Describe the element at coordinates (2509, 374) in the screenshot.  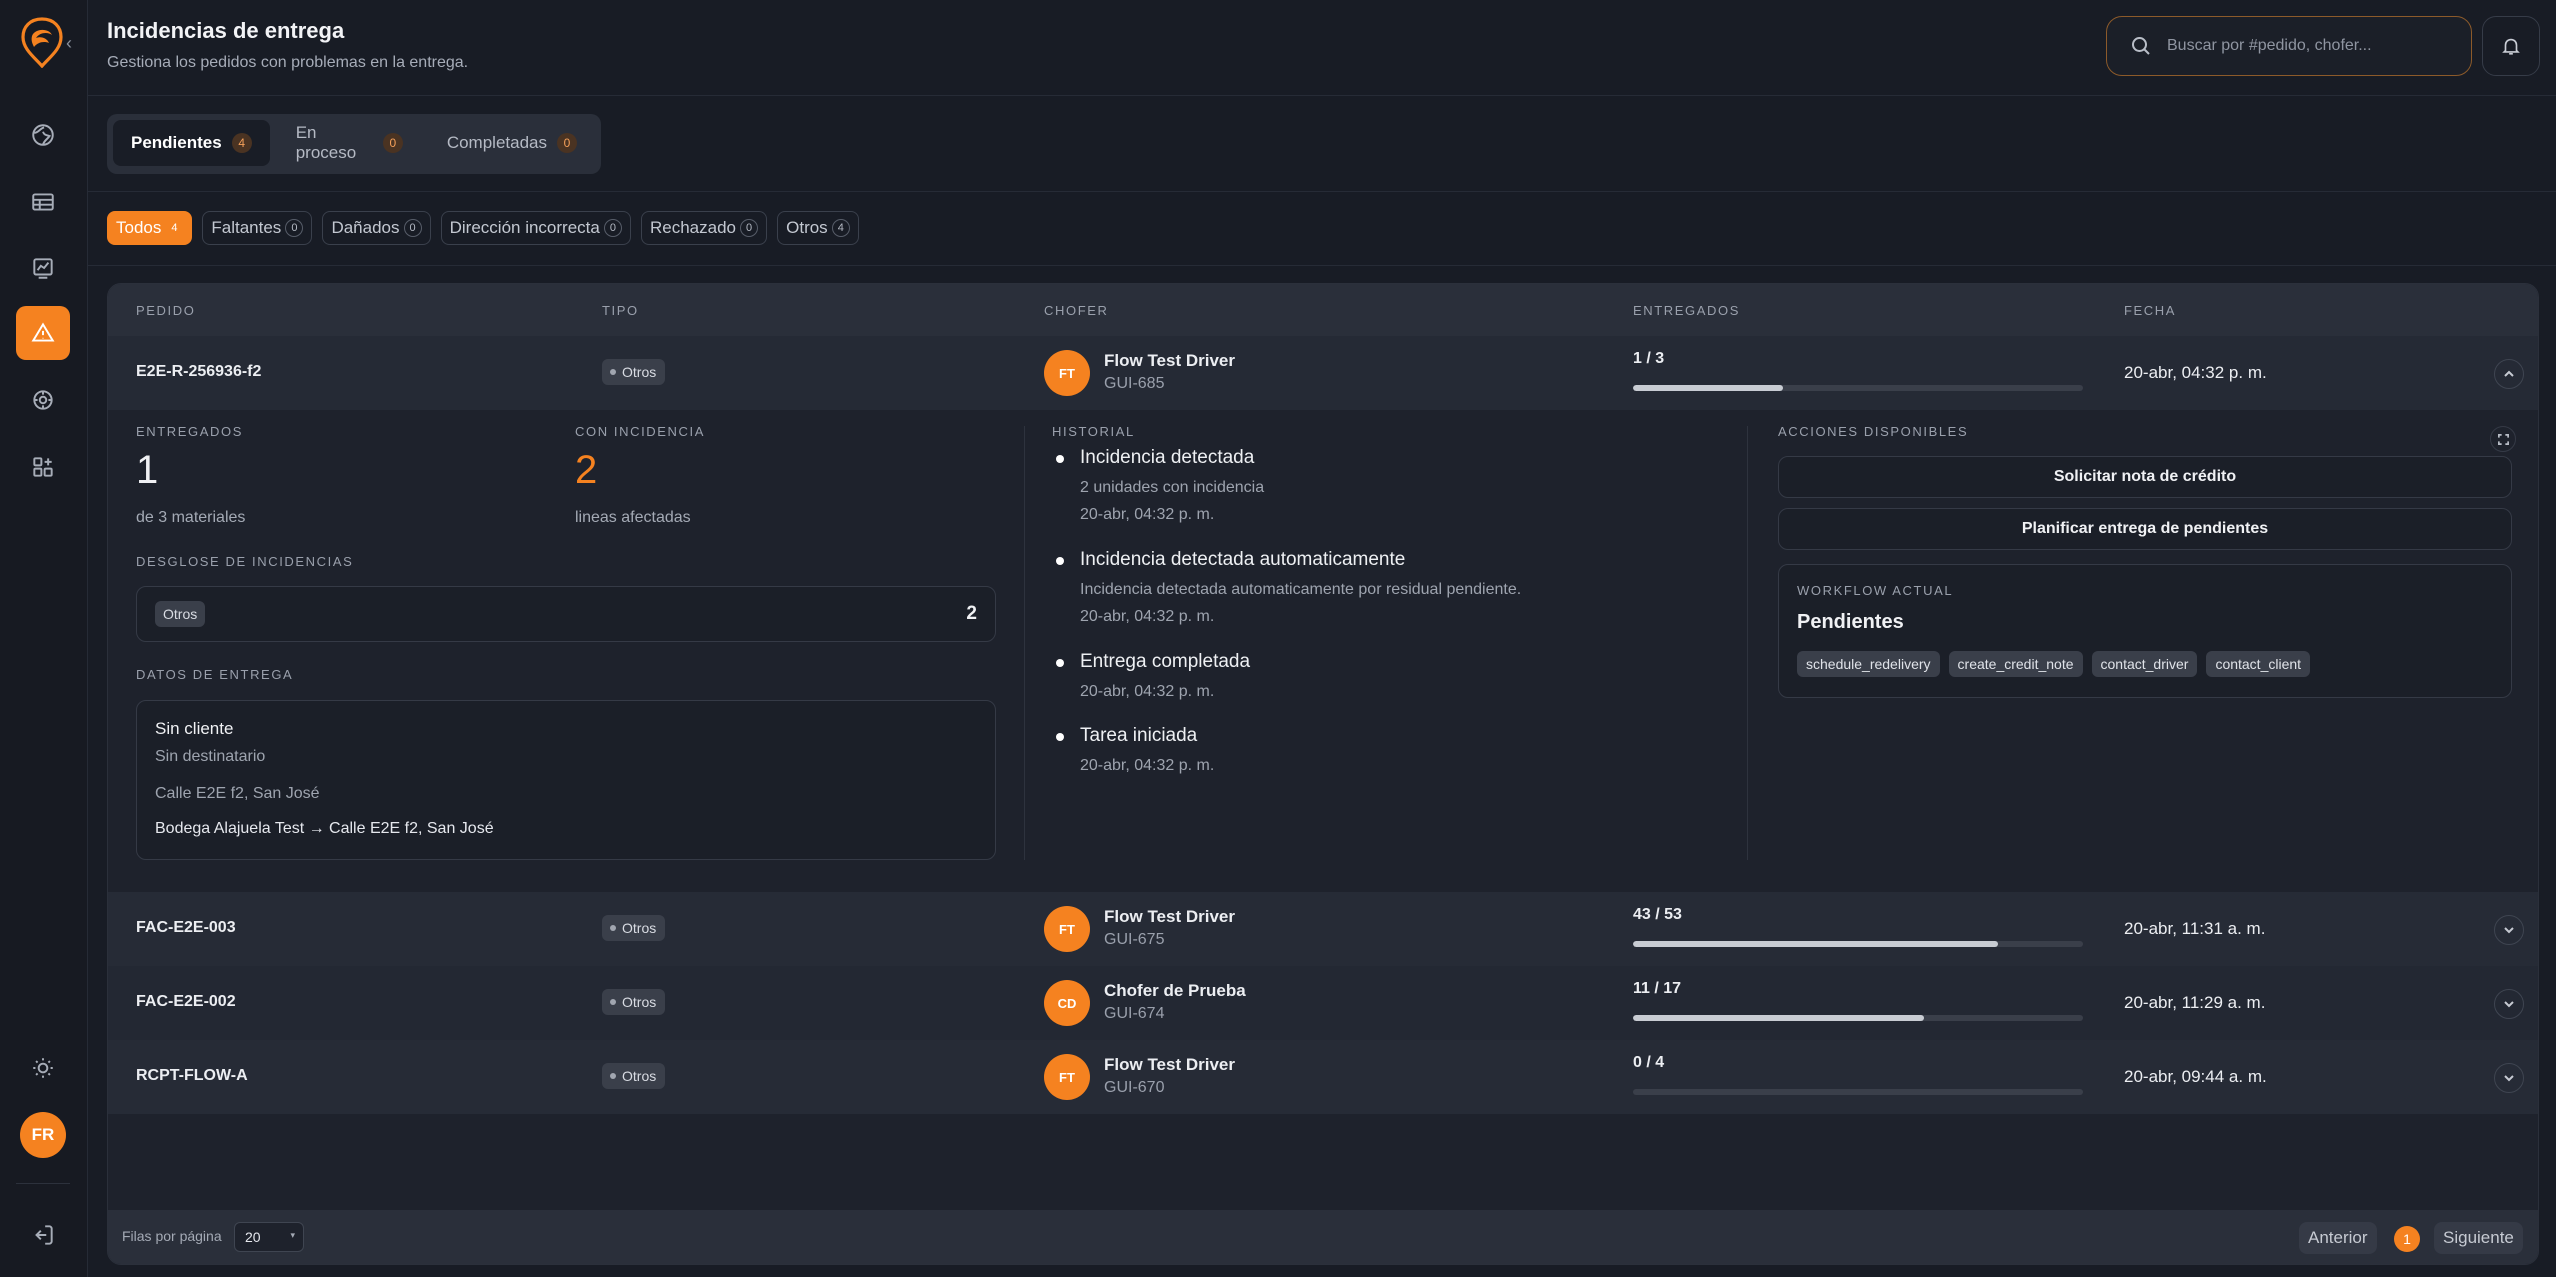
I see `collapse-row-button` at that location.